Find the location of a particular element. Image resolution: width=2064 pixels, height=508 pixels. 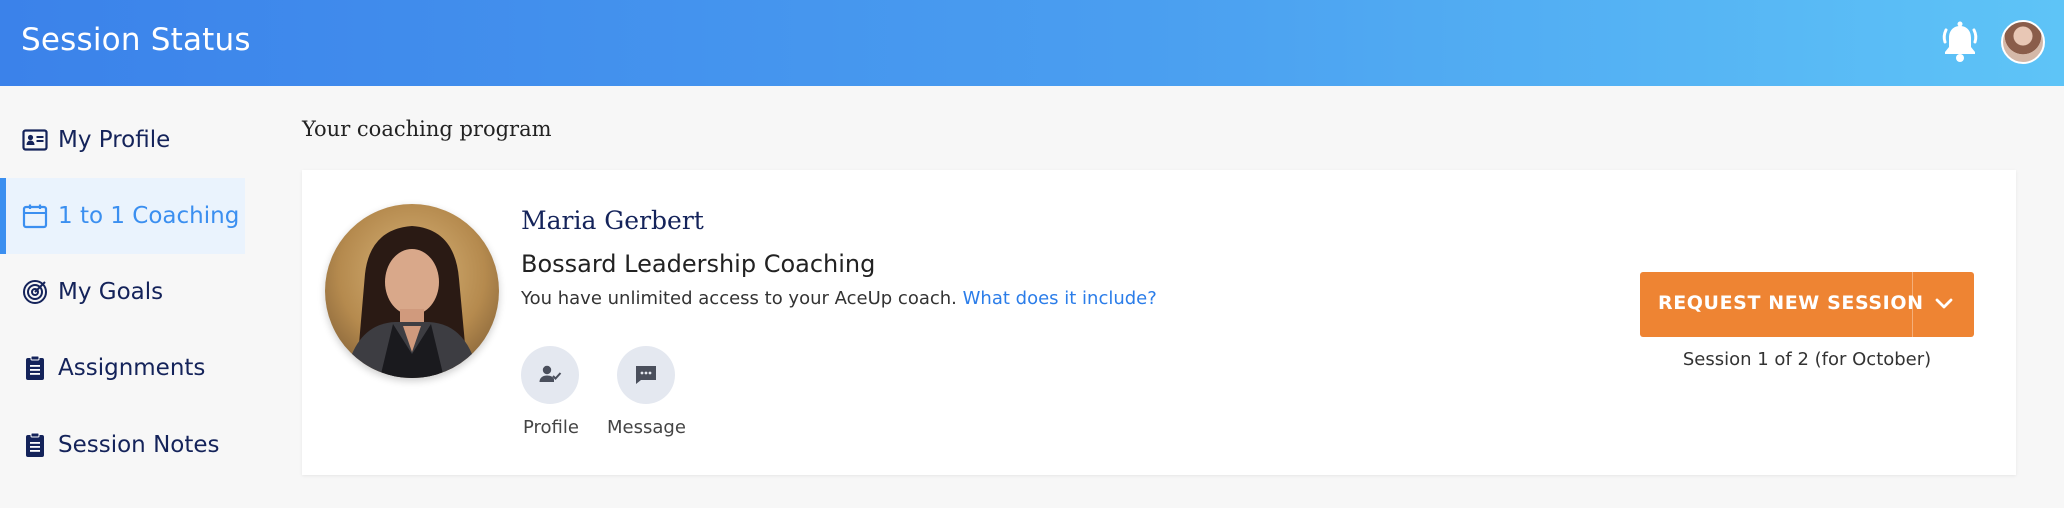

bell-icon is located at coordinates (1960, 42).